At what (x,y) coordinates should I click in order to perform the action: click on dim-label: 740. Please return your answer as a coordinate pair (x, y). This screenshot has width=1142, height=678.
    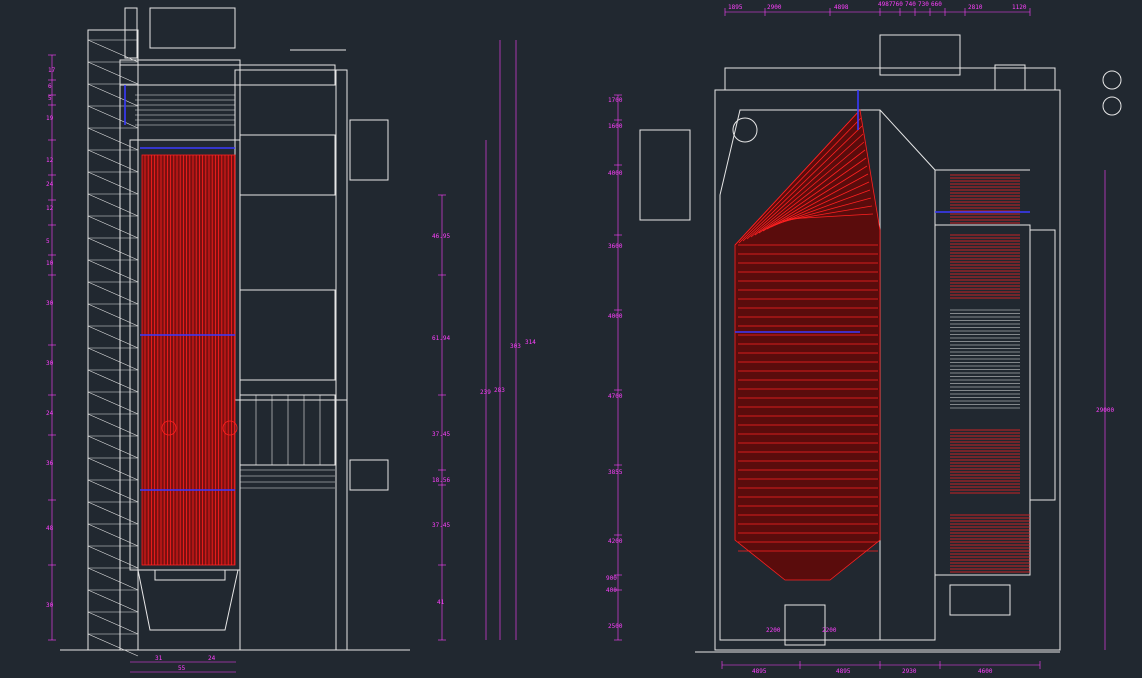
    Looking at the image, I should click on (910, 4).